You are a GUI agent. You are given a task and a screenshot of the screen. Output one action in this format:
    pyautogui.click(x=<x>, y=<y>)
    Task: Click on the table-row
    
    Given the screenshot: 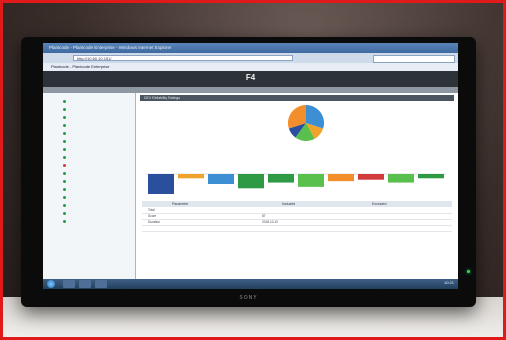 What is the action you would take?
    pyautogui.click(x=297, y=229)
    